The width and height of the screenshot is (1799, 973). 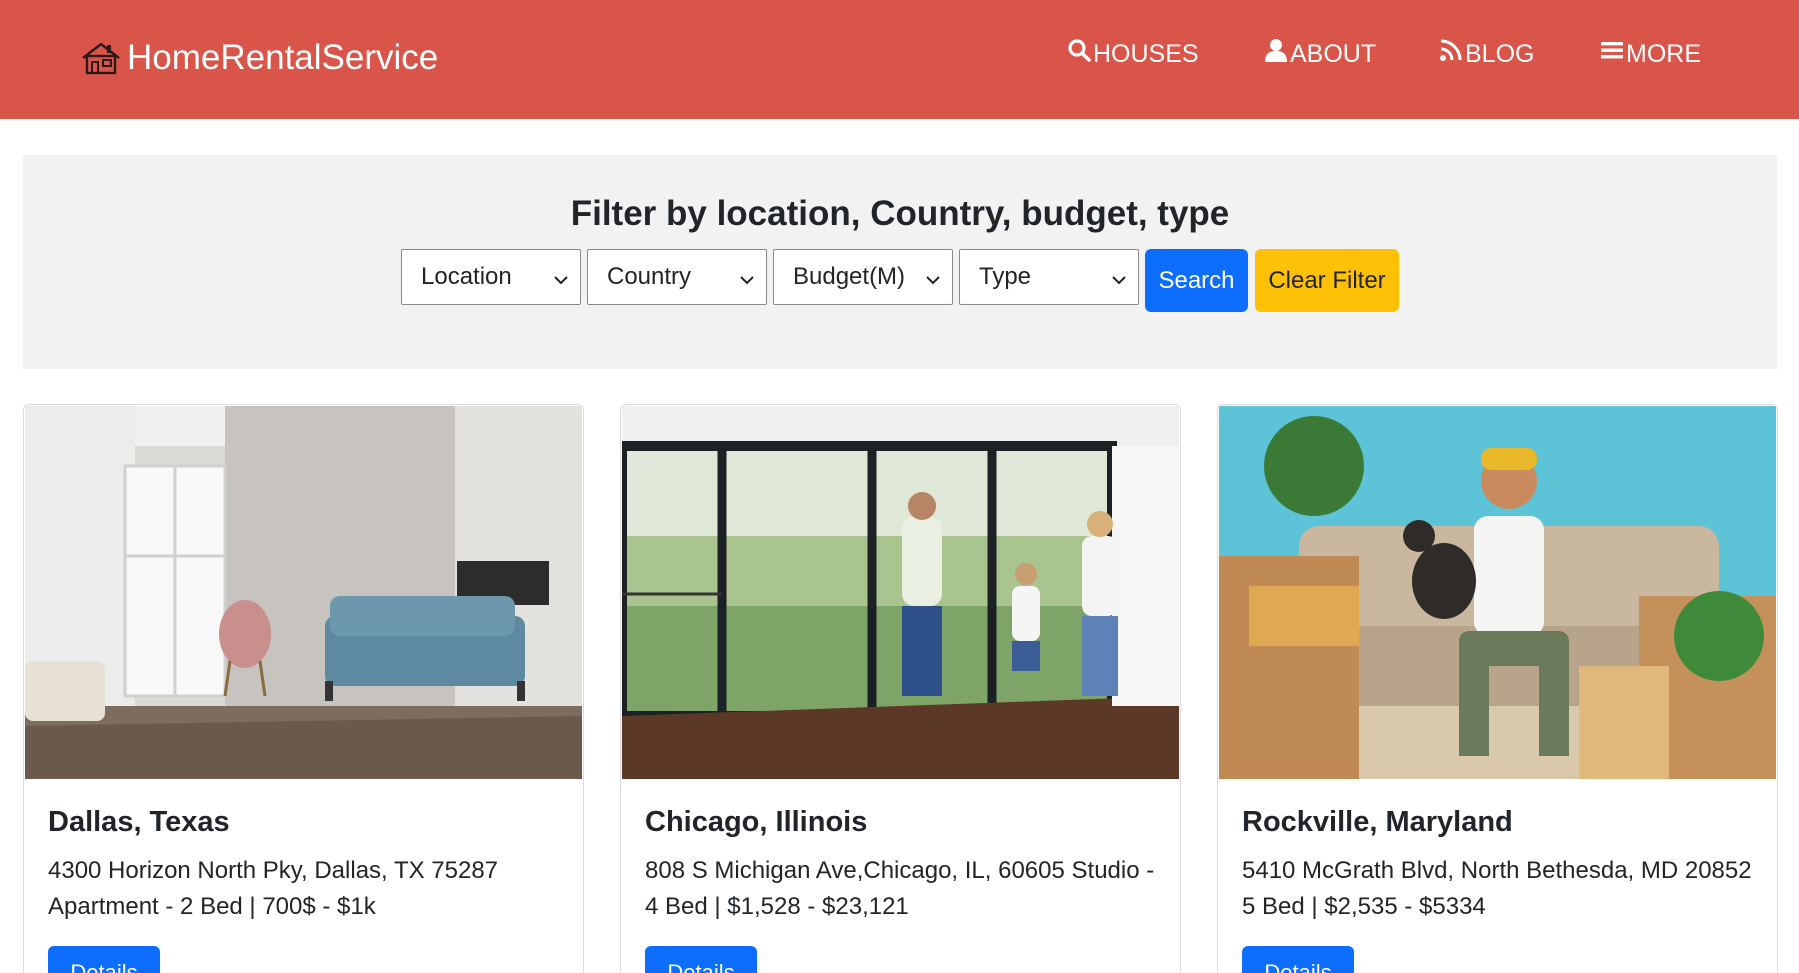 I want to click on country-select-value: Country, so click(x=649, y=276).